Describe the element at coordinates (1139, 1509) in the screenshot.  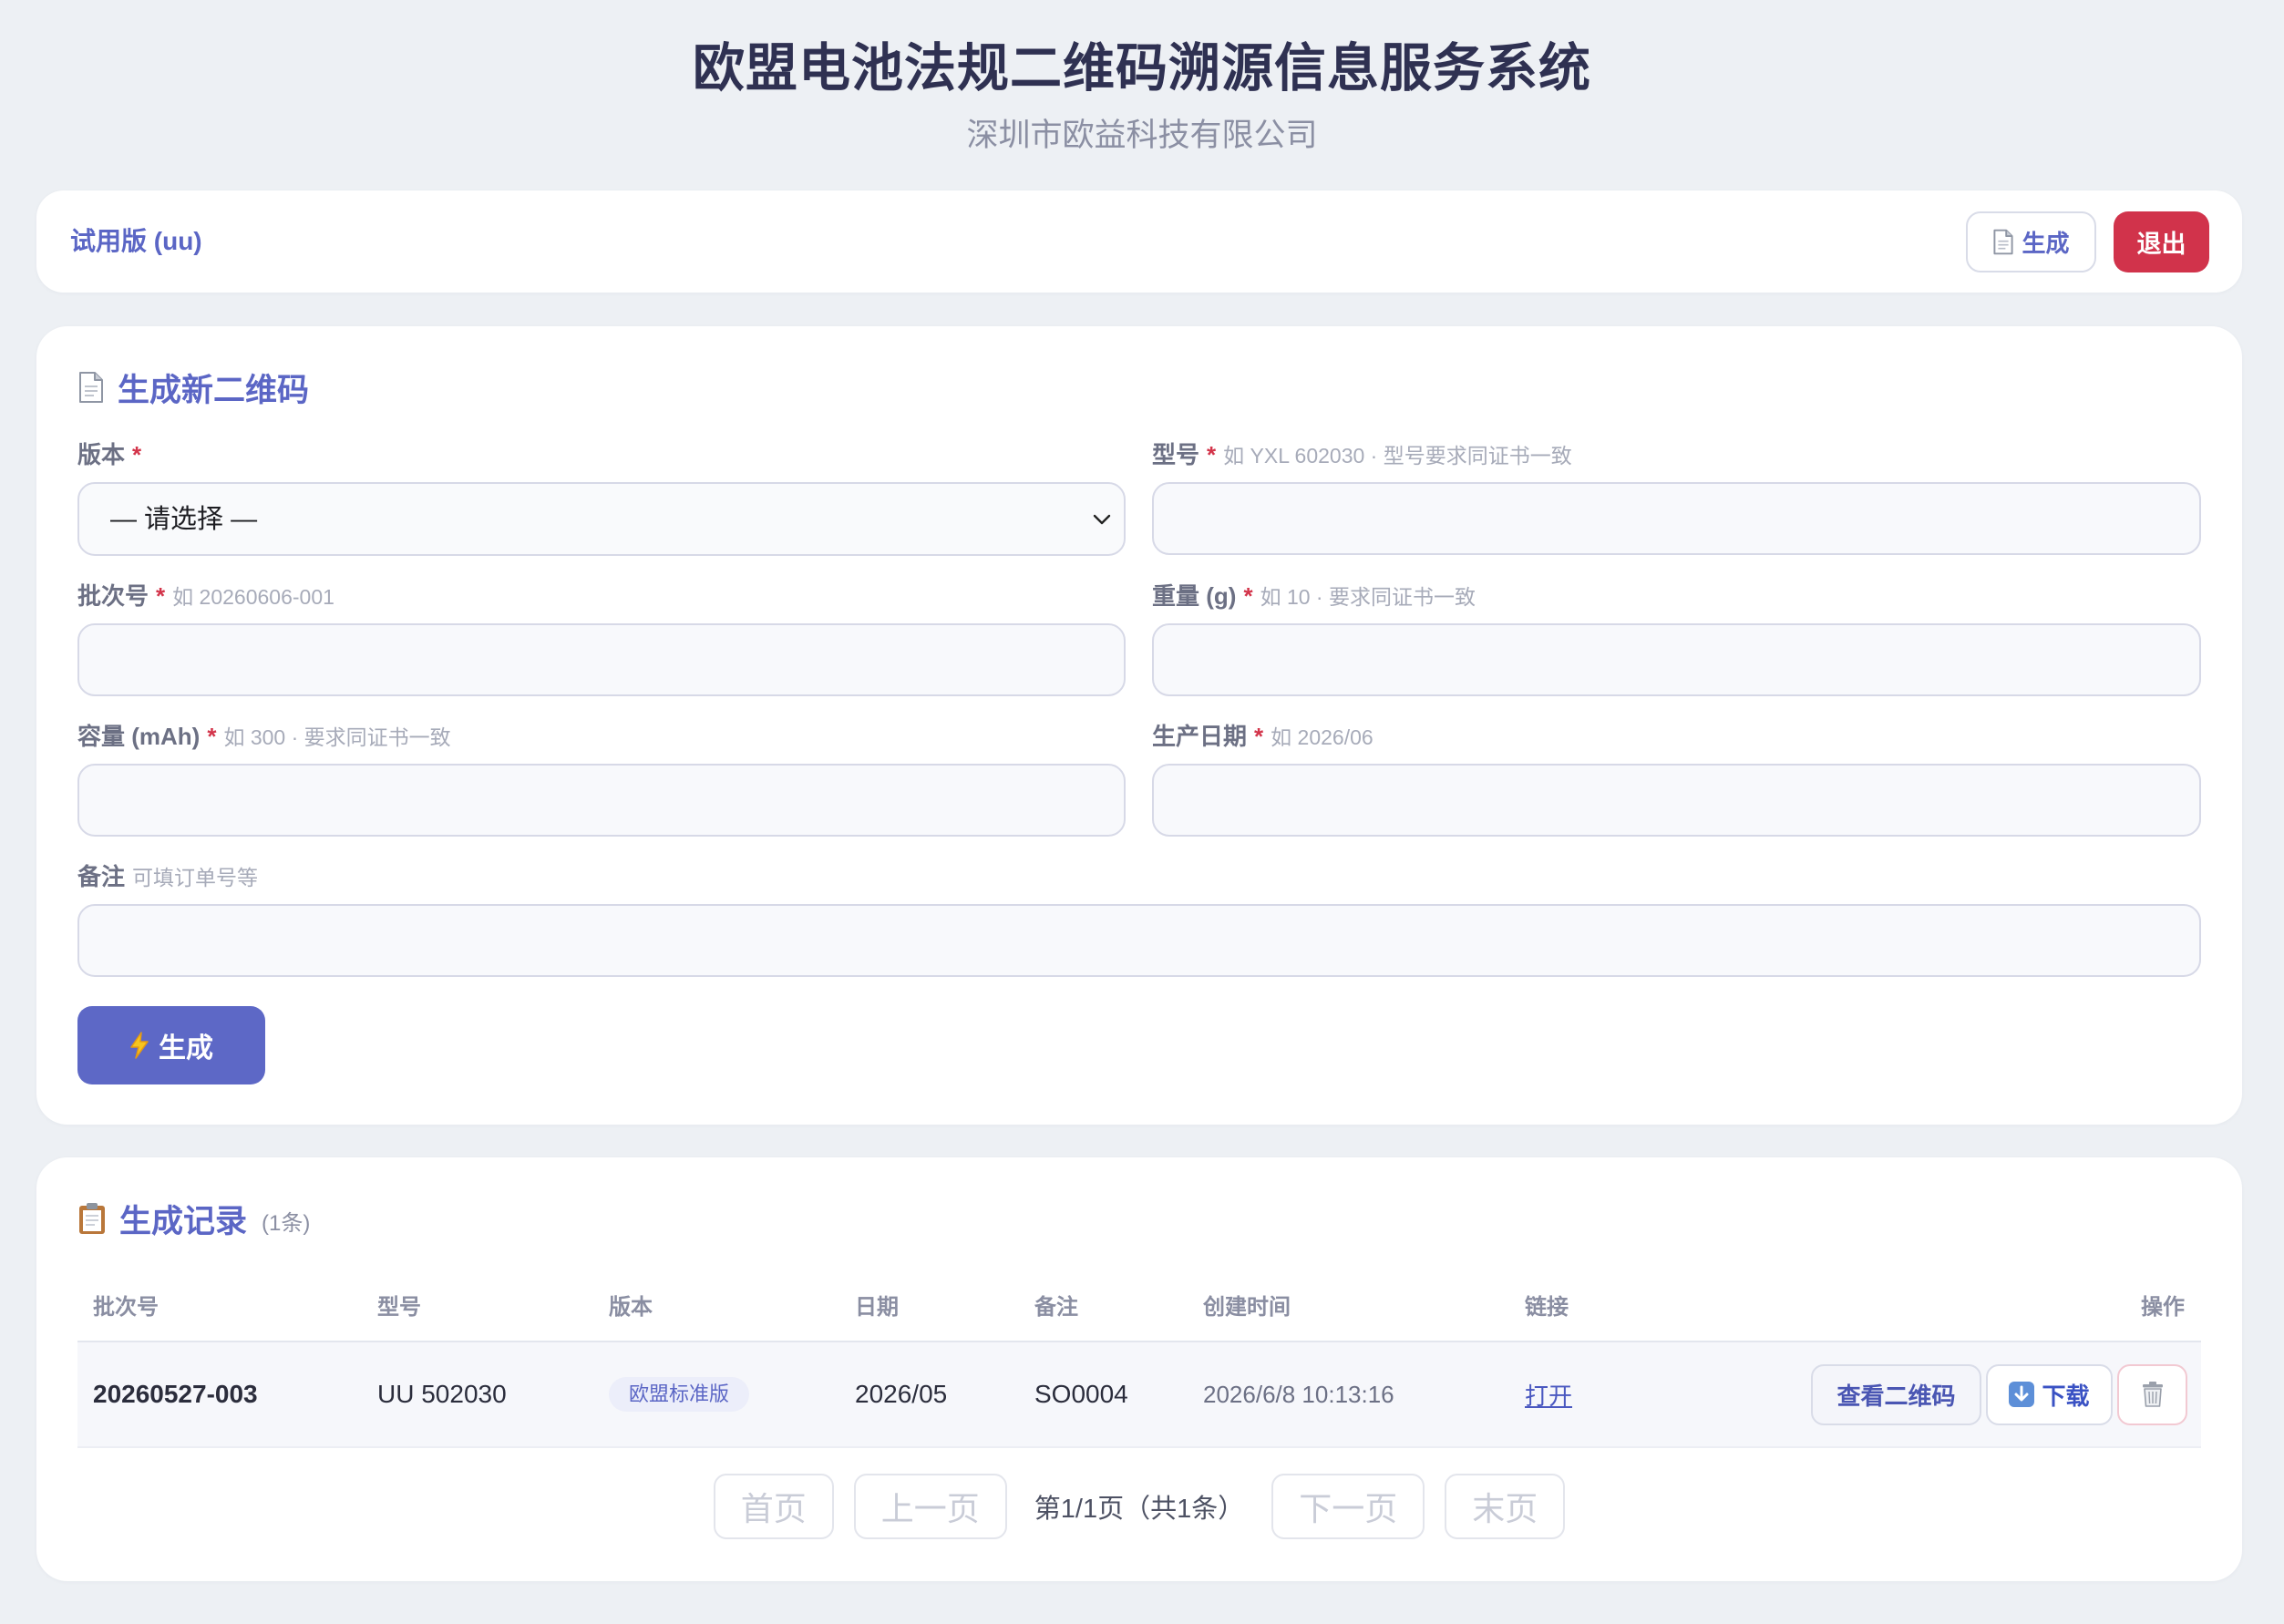
I see `page-info: 第1/1页（共1条）` at that location.